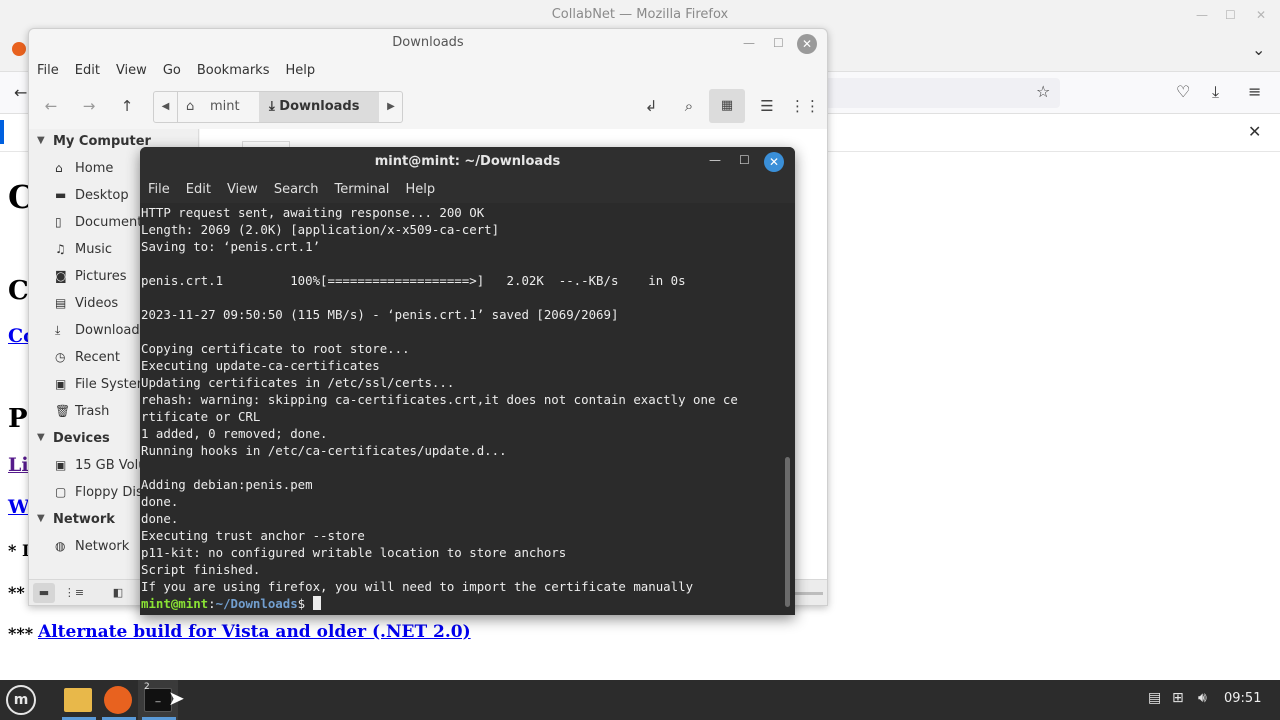  I want to click on terminal-line: Script finished., so click(201, 569).